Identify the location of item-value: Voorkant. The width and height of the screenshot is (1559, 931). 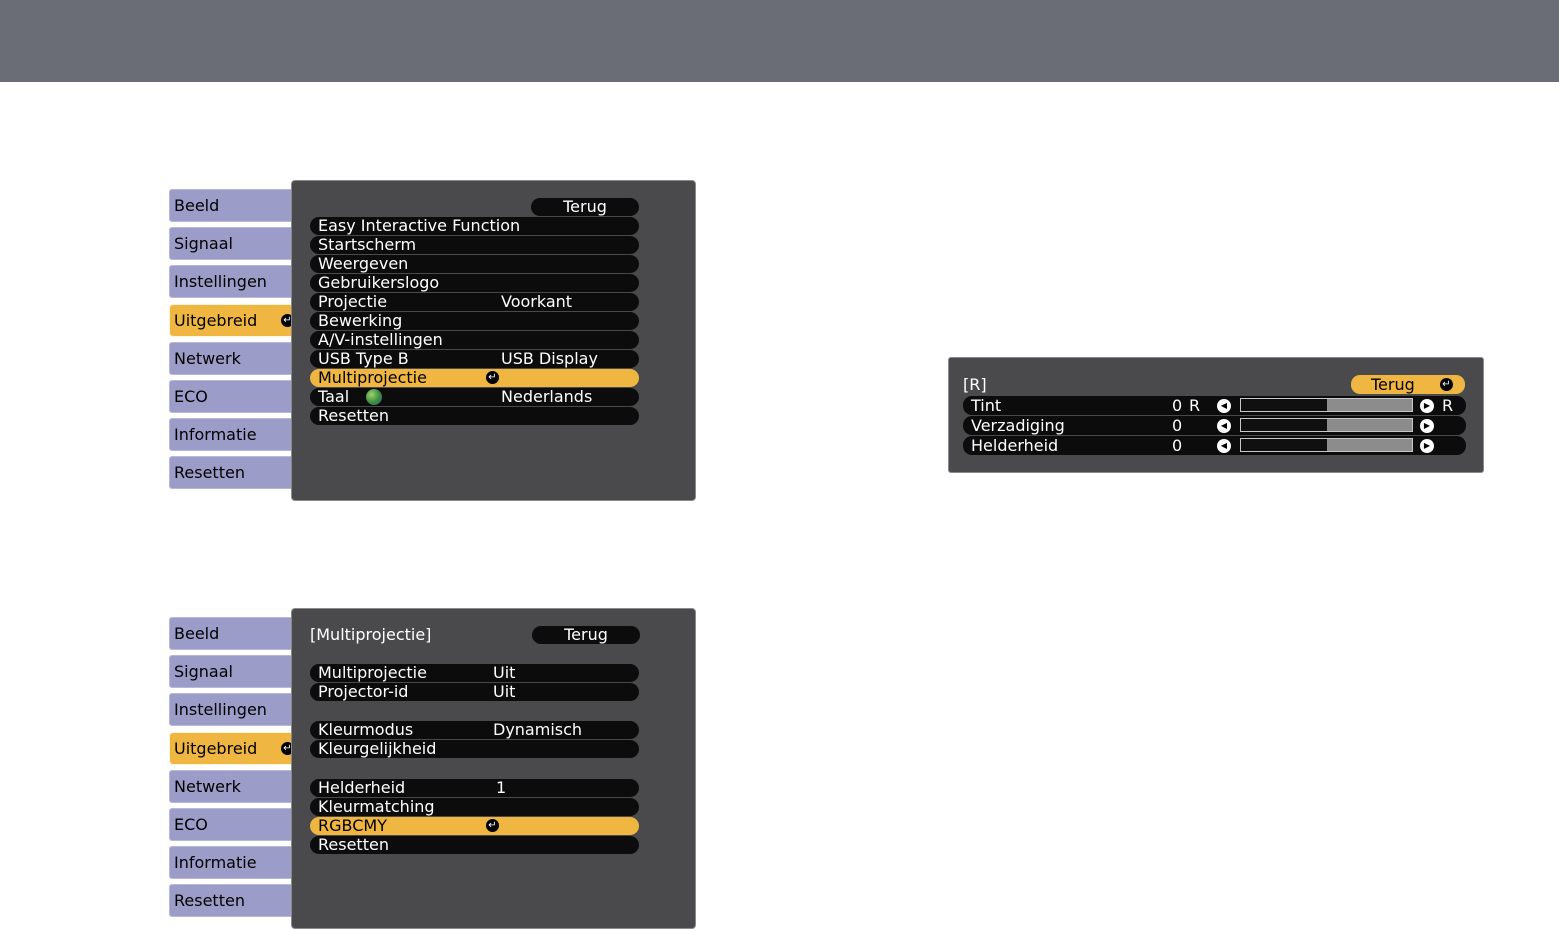
(537, 301).